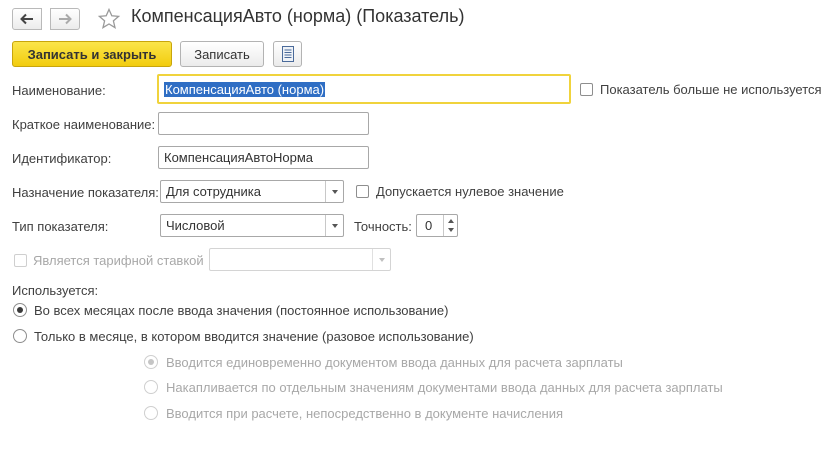 The width and height of the screenshot is (835, 449). Describe the element at coordinates (429, 225) in the screenshot. I see `precision-value: 0` at that location.